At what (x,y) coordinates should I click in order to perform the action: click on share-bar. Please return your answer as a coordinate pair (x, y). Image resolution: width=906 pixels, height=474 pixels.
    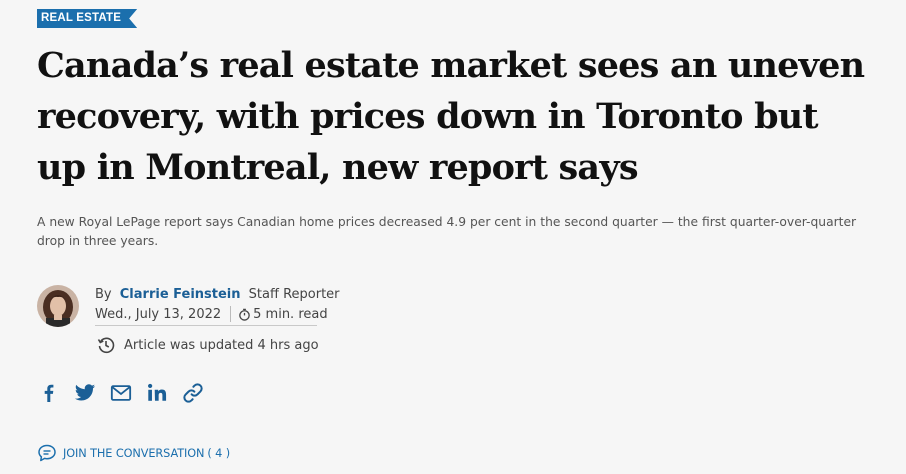
    Looking at the image, I should click on (128, 393).